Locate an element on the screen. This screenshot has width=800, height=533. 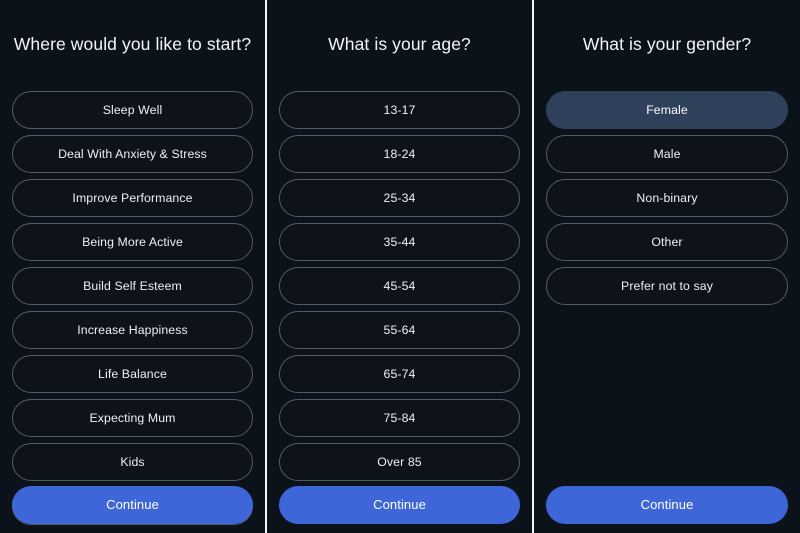
option-pill: 45-54 is located at coordinates (399, 286).